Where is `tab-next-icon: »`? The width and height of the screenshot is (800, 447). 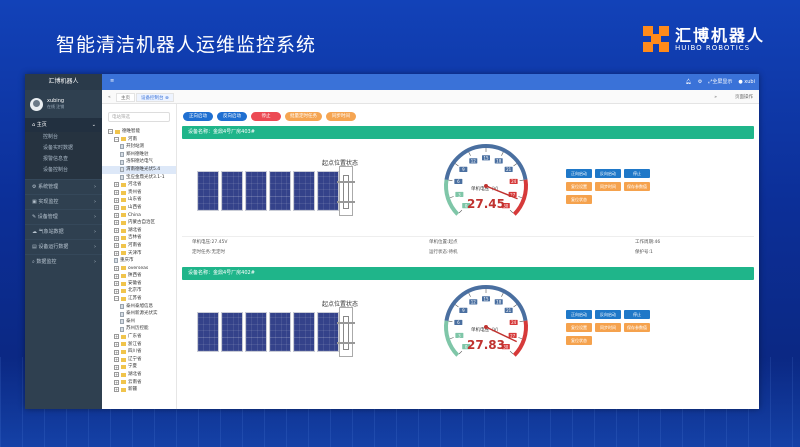 tab-next-icon: » is located at coordinates (715, 97).